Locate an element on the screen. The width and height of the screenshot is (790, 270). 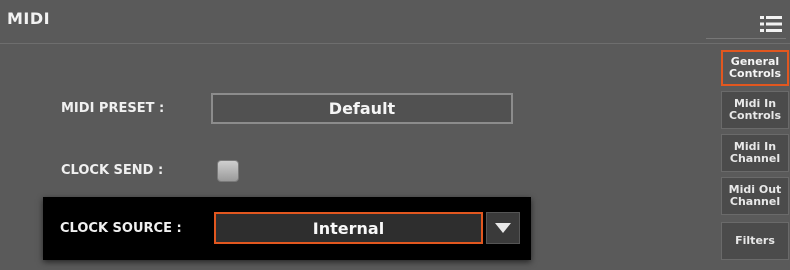
tab-filters: Filters is located at coordinates (755, 241).